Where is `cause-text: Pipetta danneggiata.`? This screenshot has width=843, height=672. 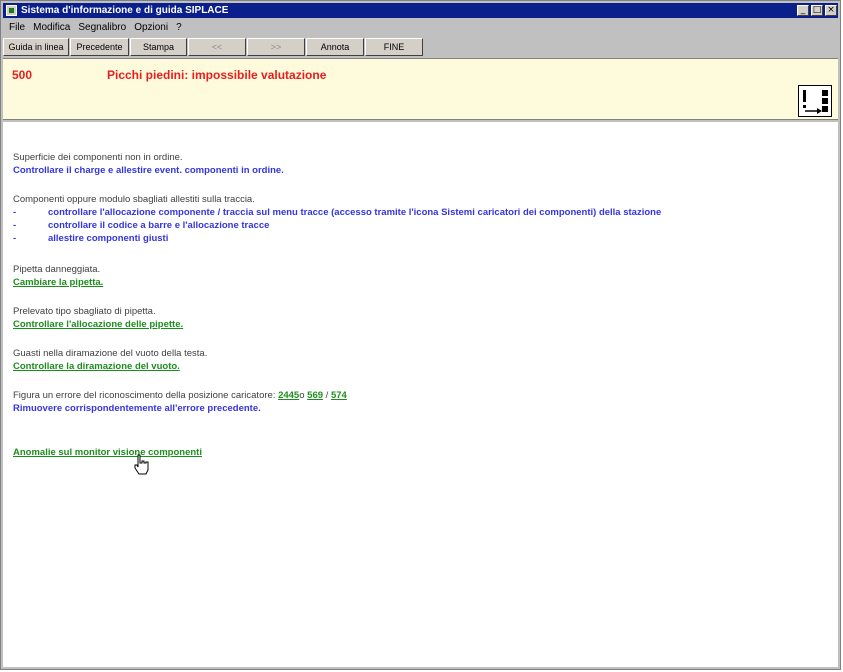 cause-text: Pipetta danneggiata. is located at coordinates (57, 269).